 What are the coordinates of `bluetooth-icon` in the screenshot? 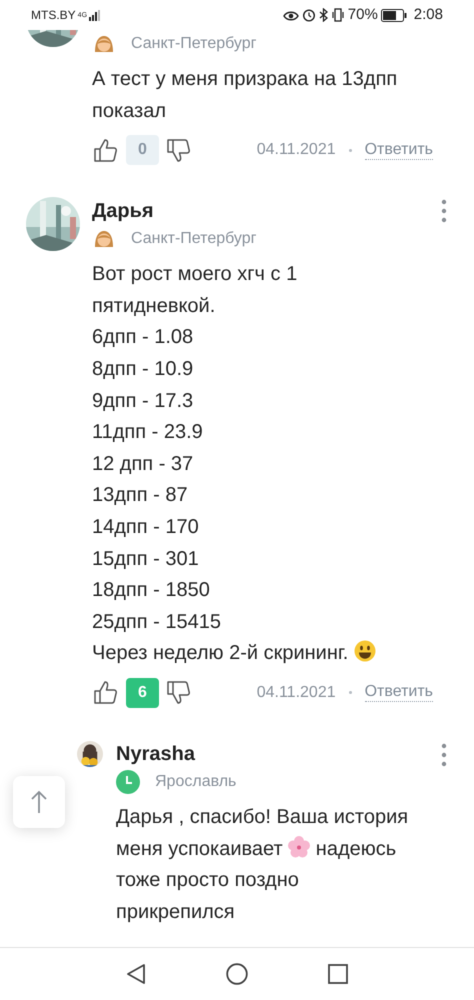 It's located at (323, 15).